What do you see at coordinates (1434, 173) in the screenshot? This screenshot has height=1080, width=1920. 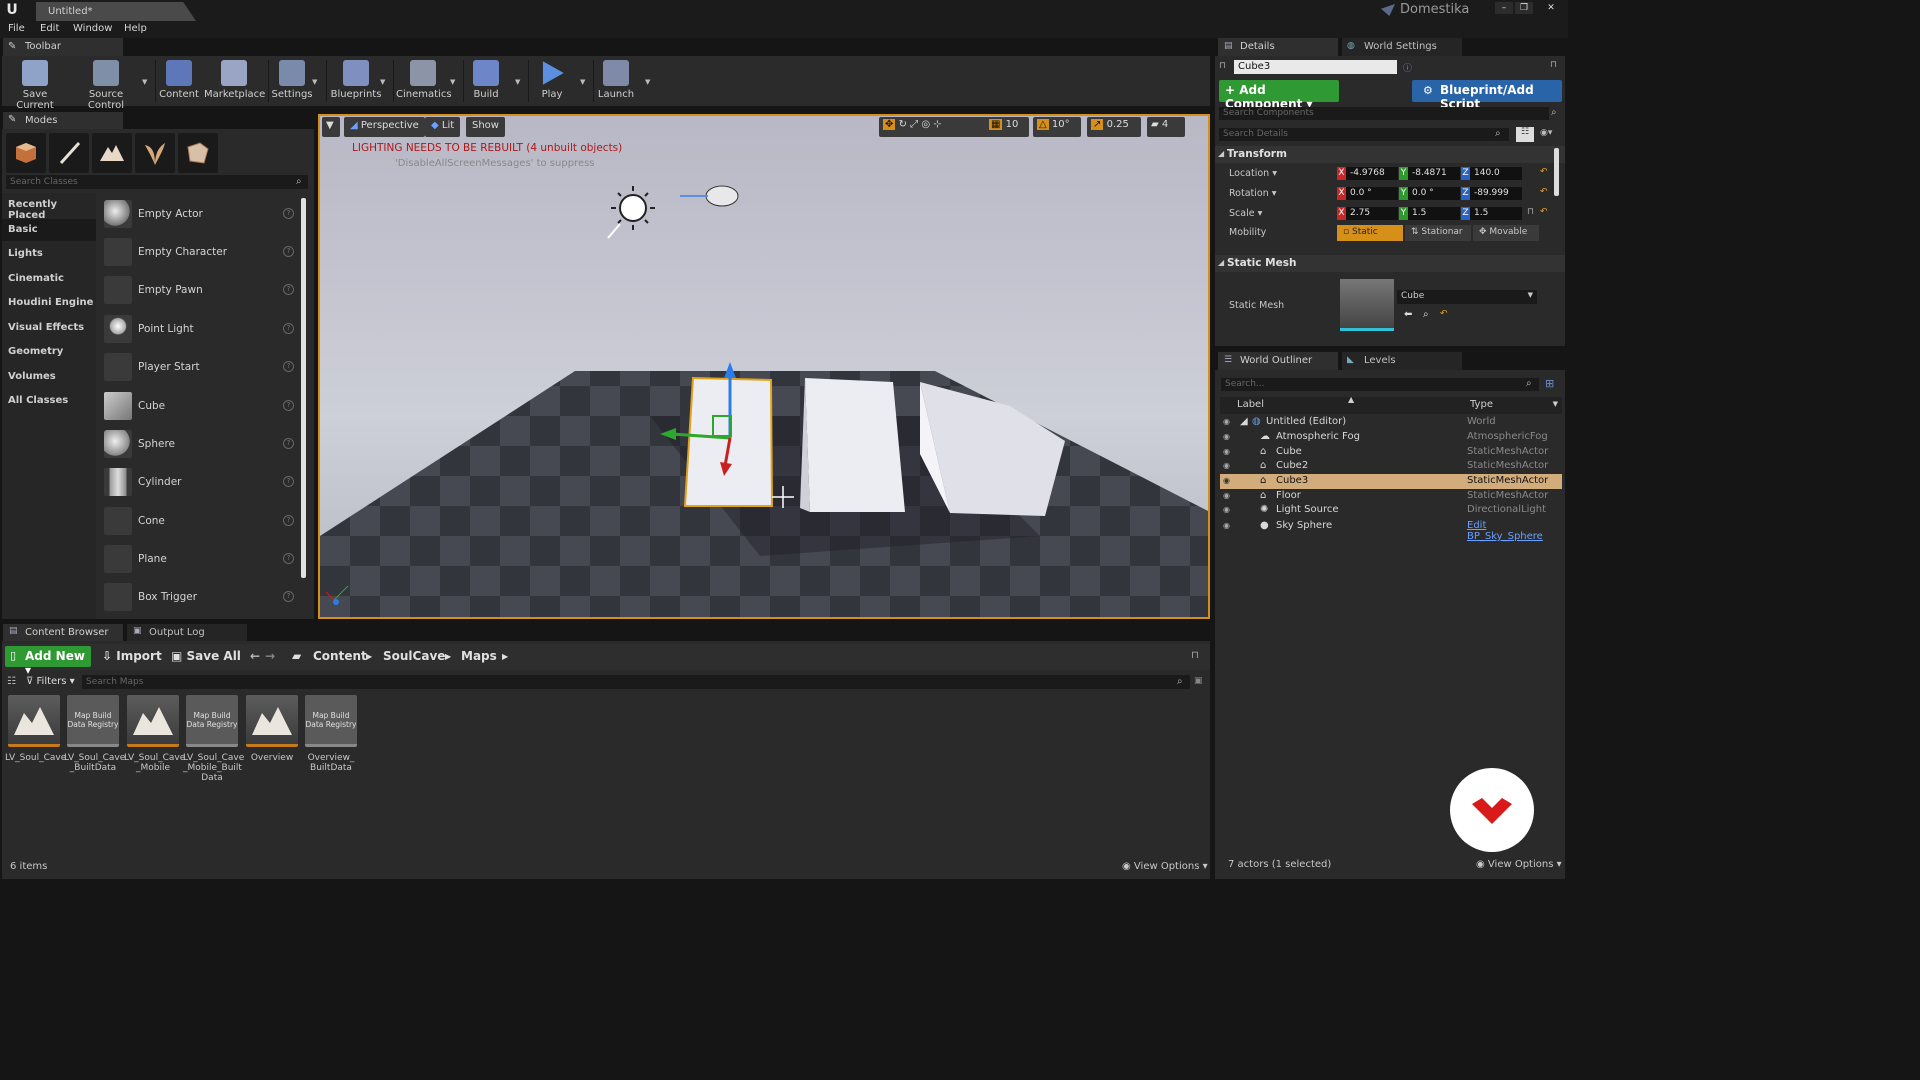 I see `location-y-field: -8.4871` at bounding box center [1434, 173].